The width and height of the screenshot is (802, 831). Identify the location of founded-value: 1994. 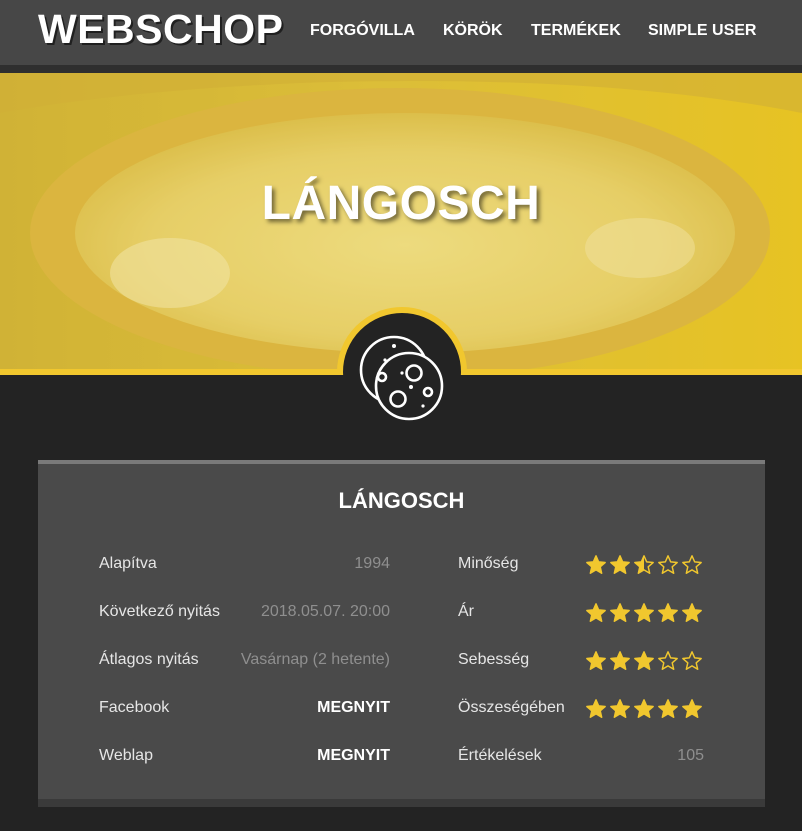
(372, 563).